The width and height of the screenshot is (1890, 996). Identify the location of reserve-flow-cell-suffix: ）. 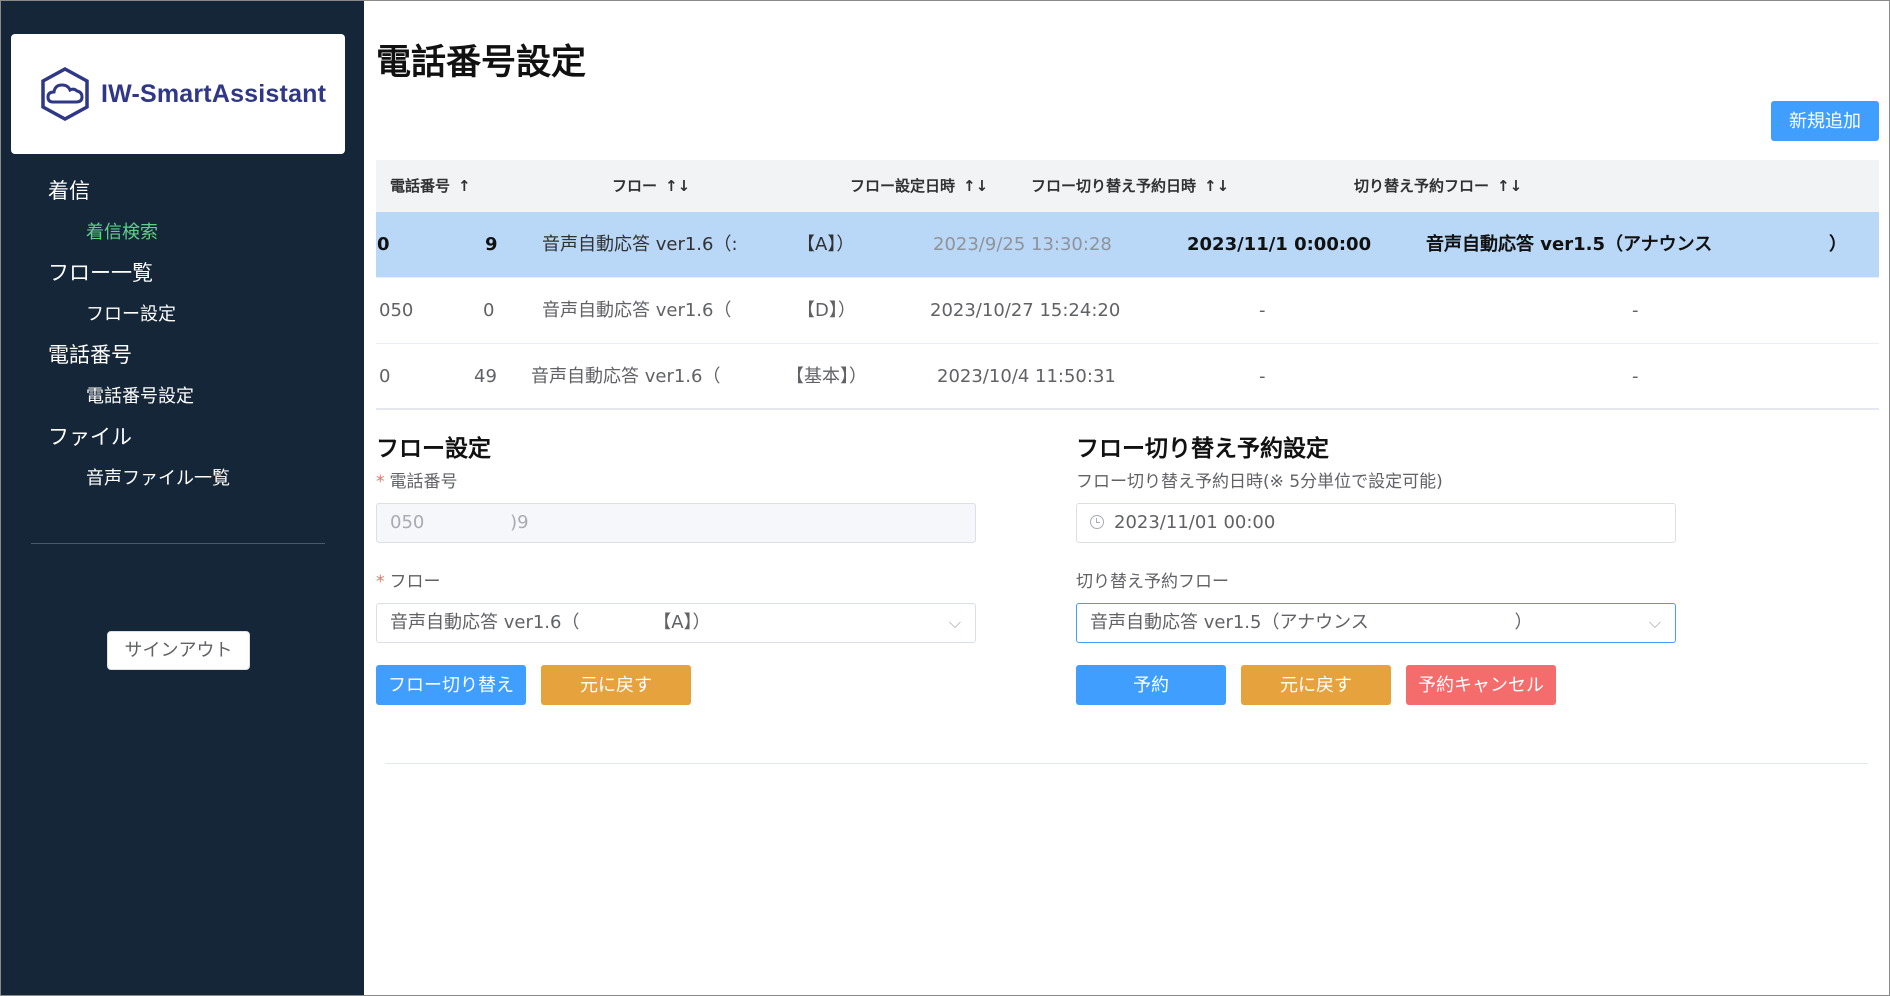
(1838, 244).